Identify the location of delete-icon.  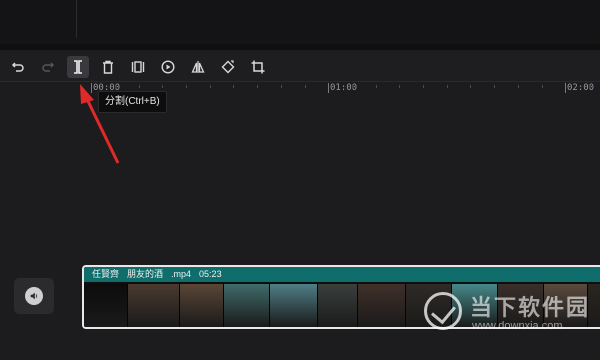
(108, 67).